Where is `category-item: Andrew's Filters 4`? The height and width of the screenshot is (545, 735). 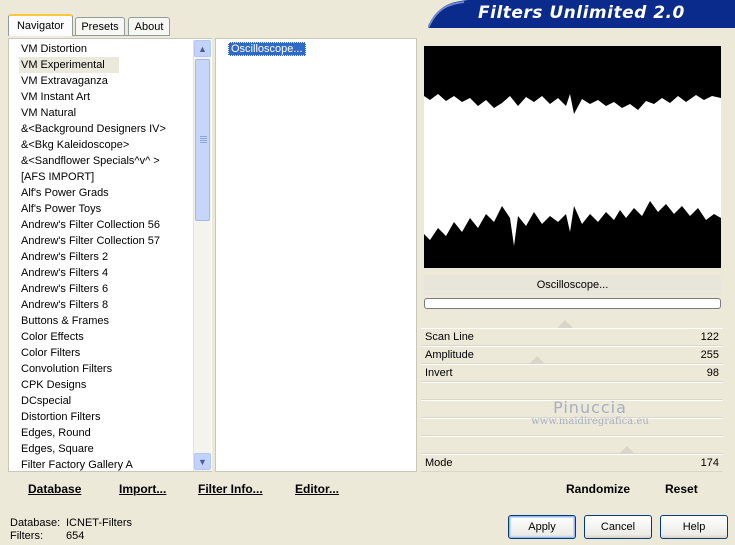 category-item: Andrew's Filters 4 is located at coordinates (102, 273).